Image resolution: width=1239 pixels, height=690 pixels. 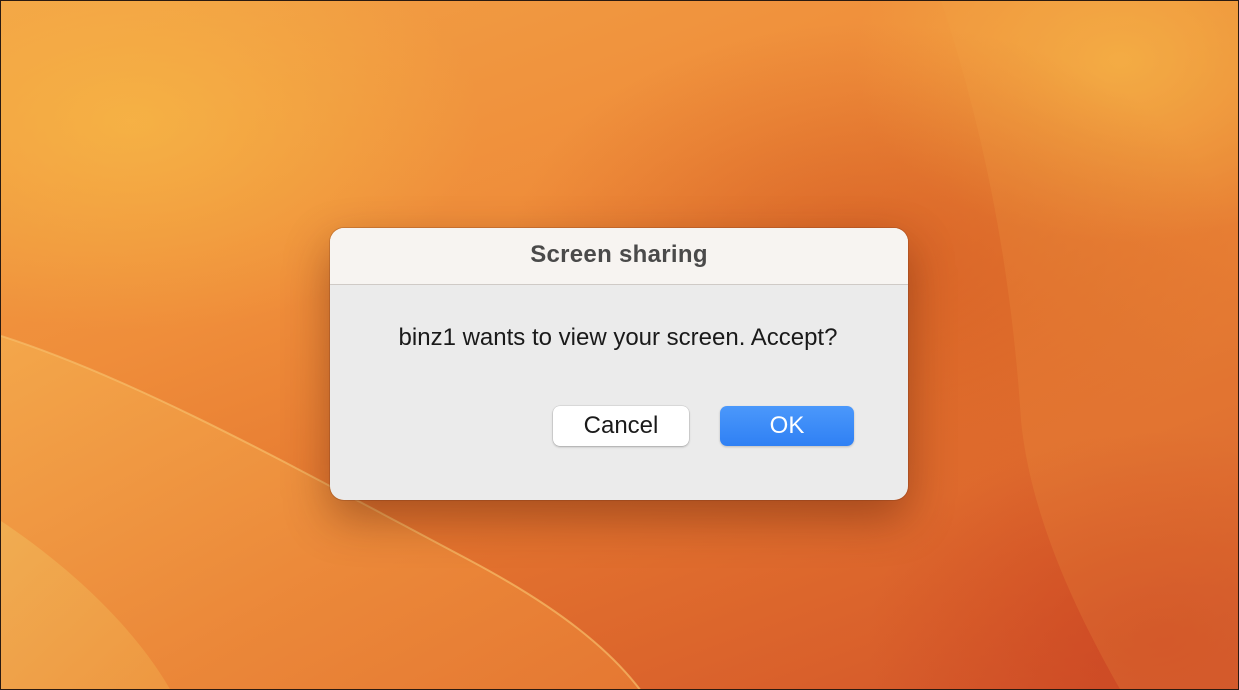 I want to click on dialog-titlebar: Screen sharing, so click(x=619, y=256).